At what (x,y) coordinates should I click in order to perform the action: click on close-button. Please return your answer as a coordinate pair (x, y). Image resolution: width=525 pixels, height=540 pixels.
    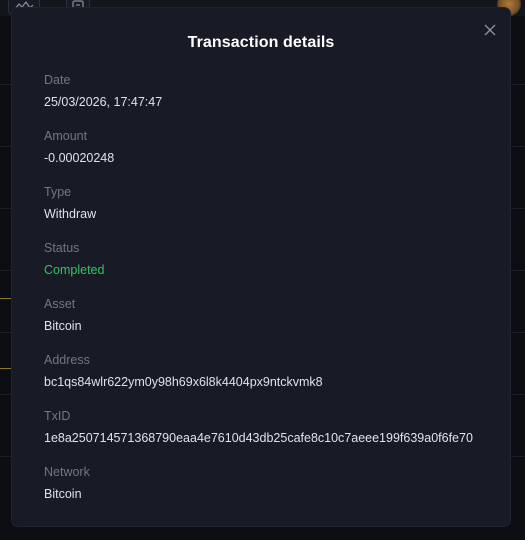
    Looking at the image, I should click on (490, 30).